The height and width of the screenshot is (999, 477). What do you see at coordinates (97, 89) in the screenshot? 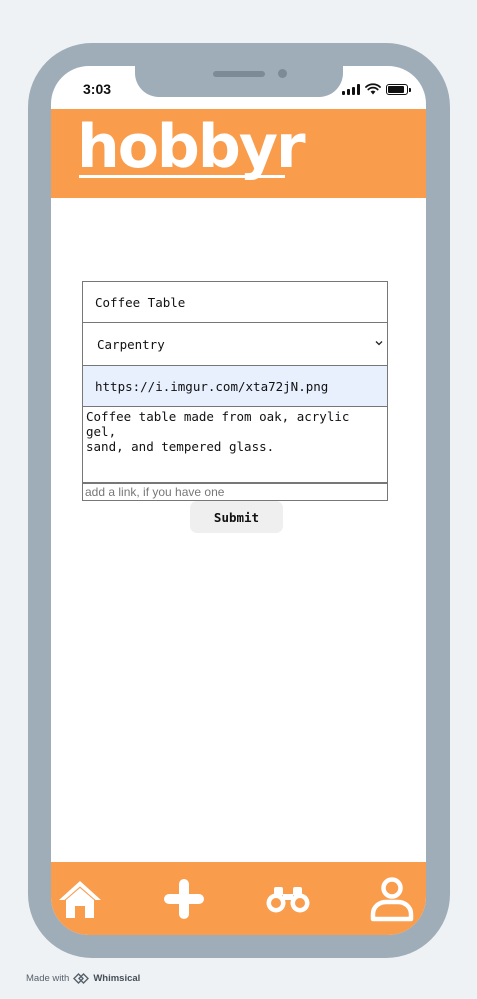
I see `status-time: 3:03` at bounding box center [97, 89].